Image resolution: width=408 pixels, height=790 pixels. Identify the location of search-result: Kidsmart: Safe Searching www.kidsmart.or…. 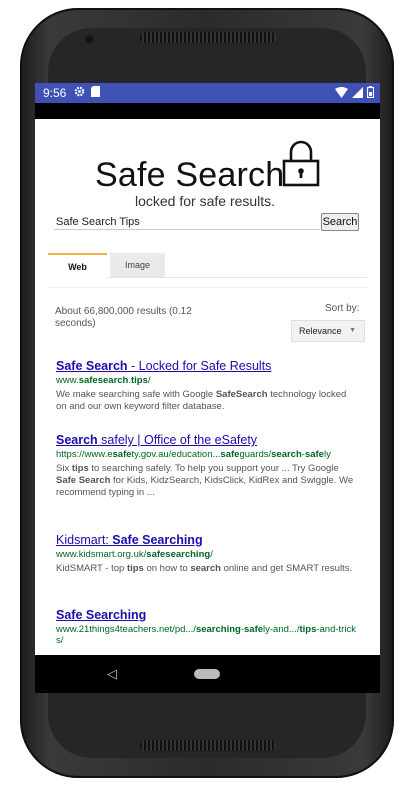
(206, 554).